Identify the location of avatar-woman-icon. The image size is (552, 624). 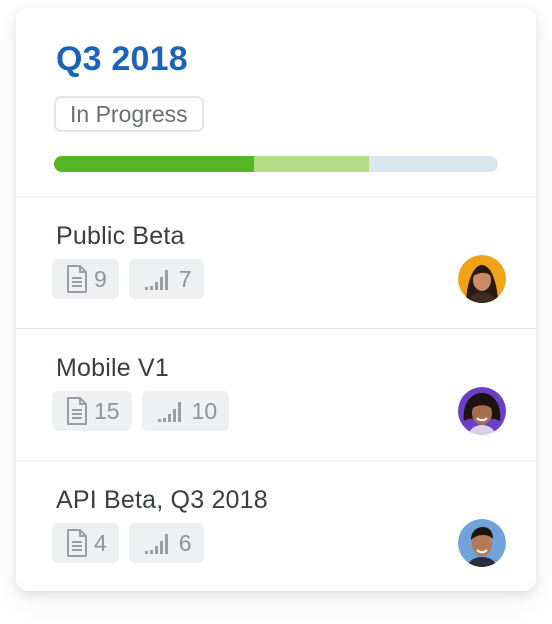
(482, 279).